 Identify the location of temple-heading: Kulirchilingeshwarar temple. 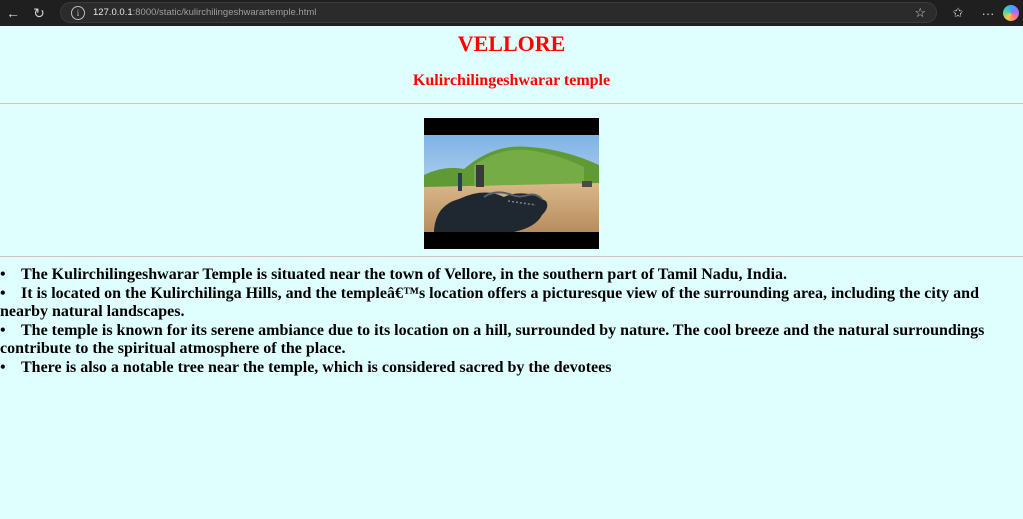
(511, 80).